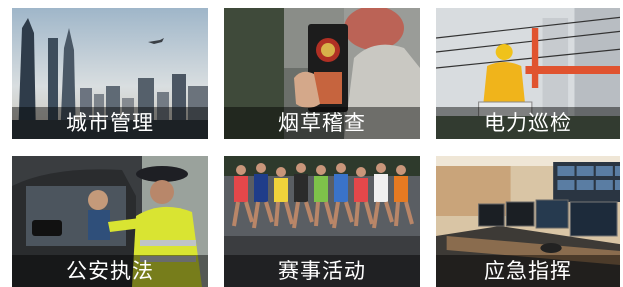 Image resolution: width=623 pixels, height=287 pixels. What do you see at coordinates (110, 73) in the screenshot?
I see `tile-city-management: 城市管理` at bounding box center [110, 73].